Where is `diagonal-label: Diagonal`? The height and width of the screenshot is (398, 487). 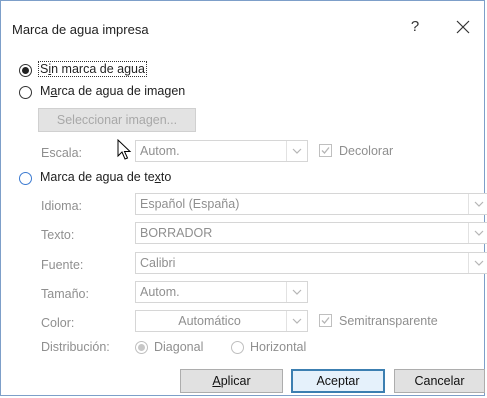
diagonal-label: Diagonal is located at coordinates (178, 347).